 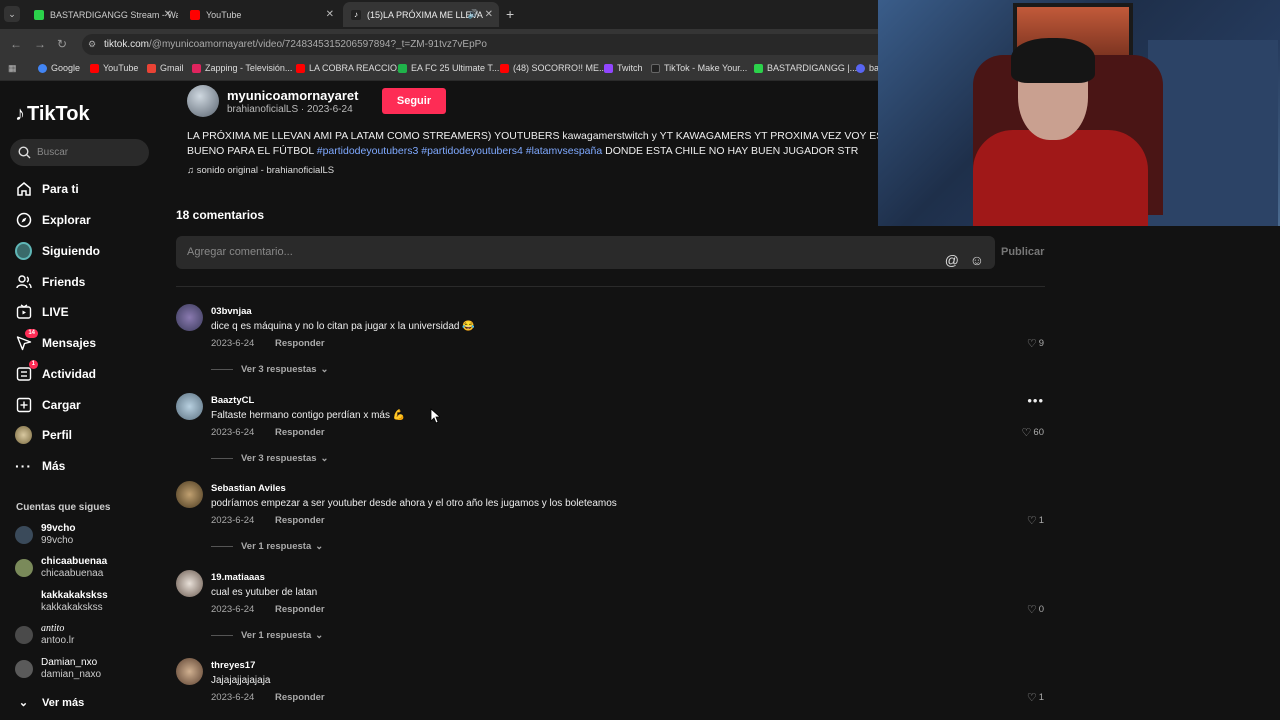 What do you see at coordinates (261, 14) in the screenshot?
I see `tab-youtube: YouTube ✕` at bounding box center [261, 14].